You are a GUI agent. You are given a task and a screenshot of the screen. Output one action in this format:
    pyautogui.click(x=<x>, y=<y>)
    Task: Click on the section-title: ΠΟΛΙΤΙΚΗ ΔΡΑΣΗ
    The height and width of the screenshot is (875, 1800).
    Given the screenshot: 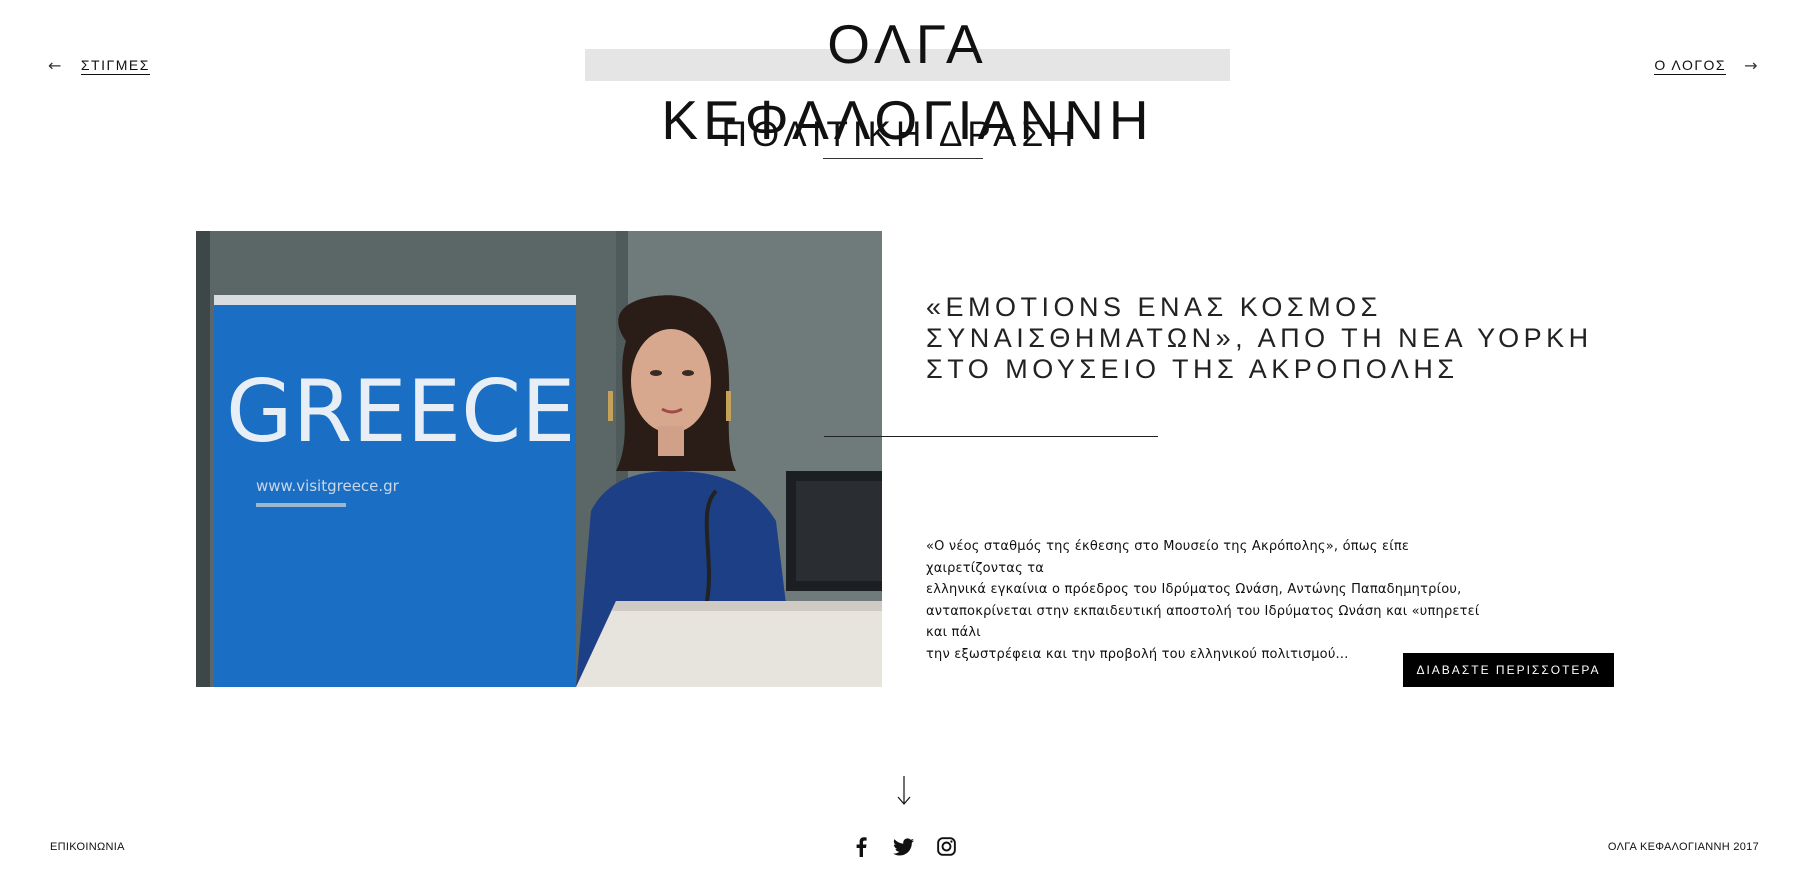 What is the action you would take?
    pyautogui.click(x=900, y=134)
    